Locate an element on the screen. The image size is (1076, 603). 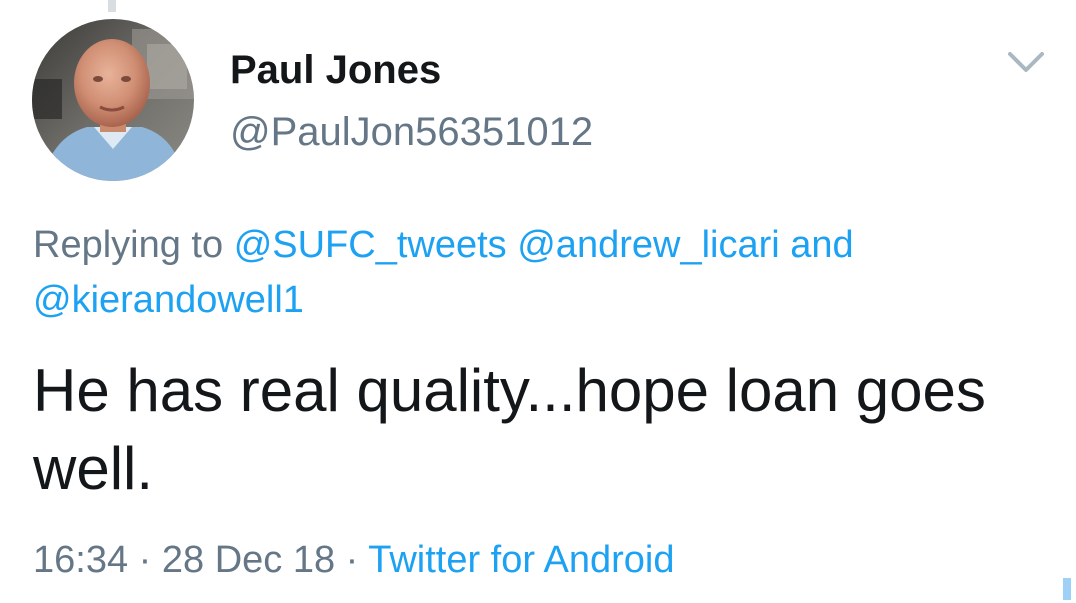
tweet-meta: 16:34 · 28 Dec 18 · Twitter for Android is located at coordinates (353, 560).